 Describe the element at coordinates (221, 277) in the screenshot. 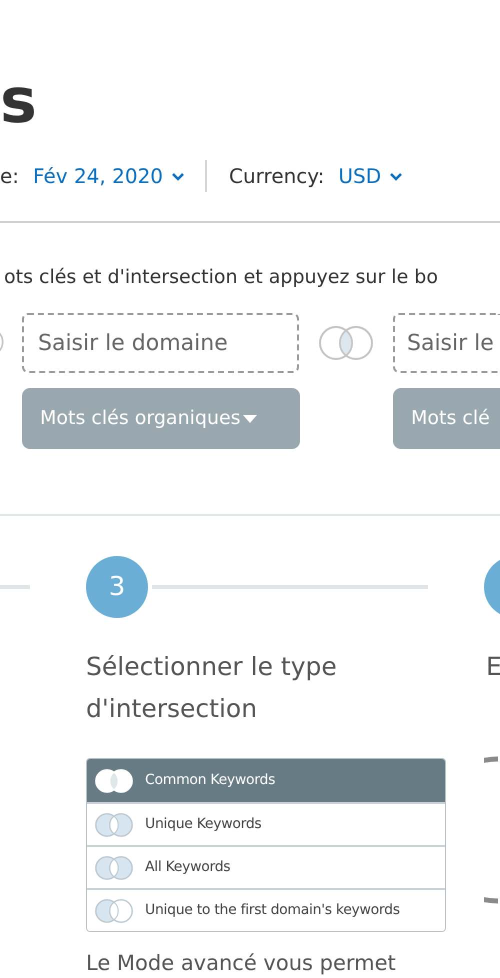

I see `instruction-text: ots clés et d'intersection et appuyez sur le bo` at that location.